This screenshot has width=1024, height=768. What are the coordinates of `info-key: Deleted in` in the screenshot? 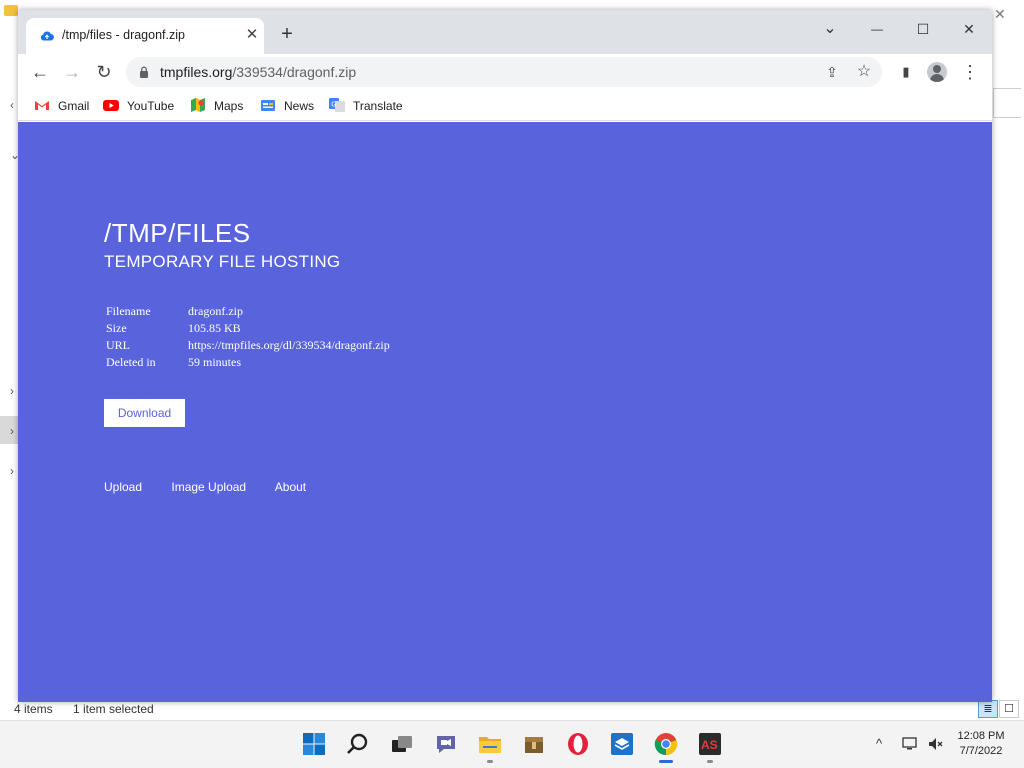 It's located at (131, 362).